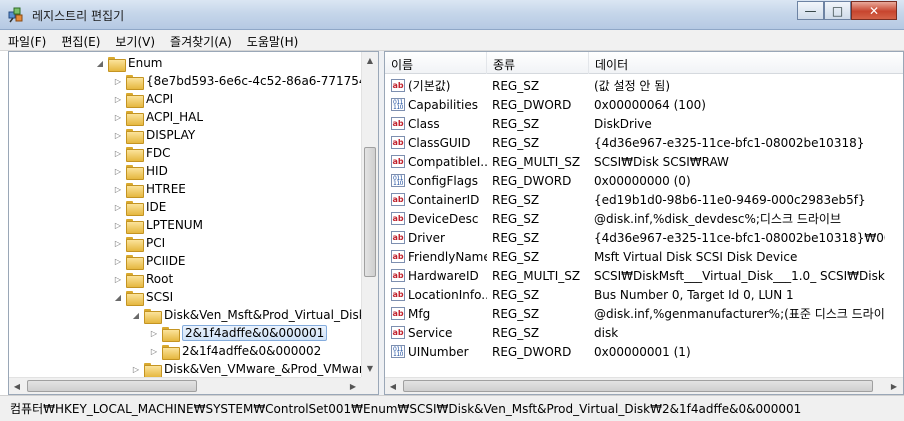 Image resolution: width=904 pixels, height=421 pixels. I want to click on value-type: REG_MULTI_SZ, so click(536, 275).